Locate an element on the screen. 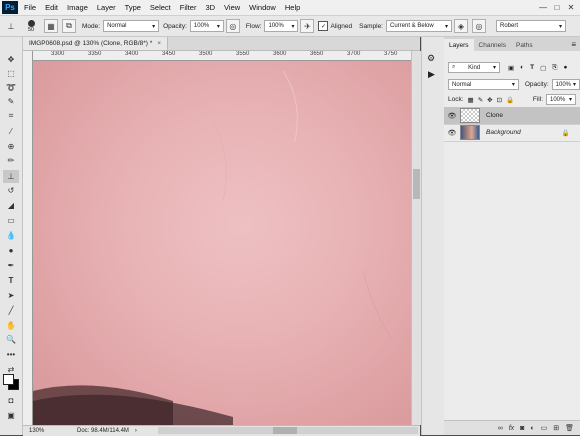  vertical-scroll-thumb is located at coordinates (416, 184).